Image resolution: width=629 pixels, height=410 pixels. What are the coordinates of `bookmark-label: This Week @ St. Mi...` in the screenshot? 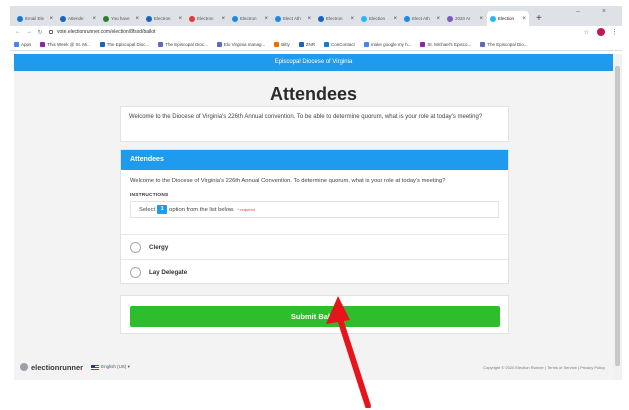 It's located at (69, 44).